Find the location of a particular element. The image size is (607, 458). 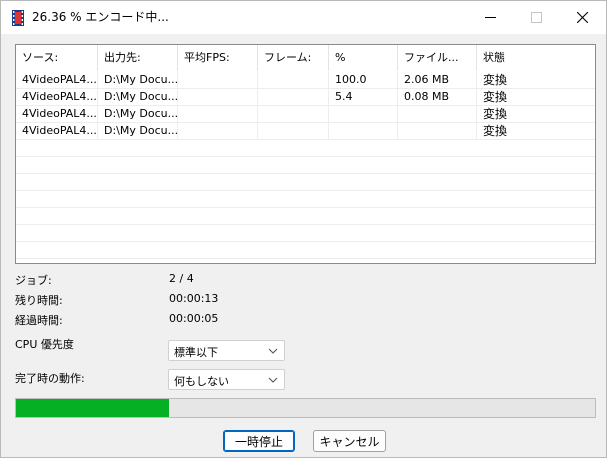

cpu-priority-label: CPU 優先度 is located at coordinates (44, 344).